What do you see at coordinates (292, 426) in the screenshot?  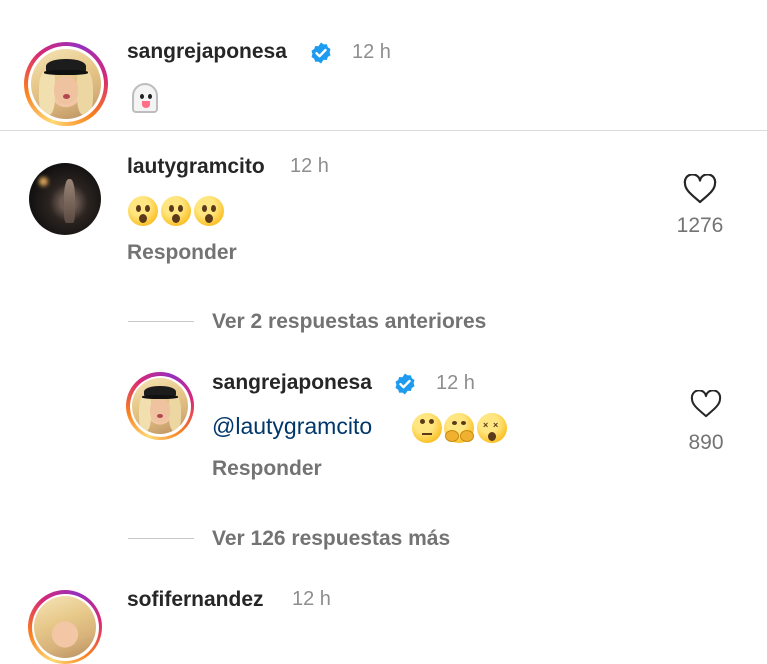 I see `mention-link: @lautygramcito` at bounding box center [292, 426].